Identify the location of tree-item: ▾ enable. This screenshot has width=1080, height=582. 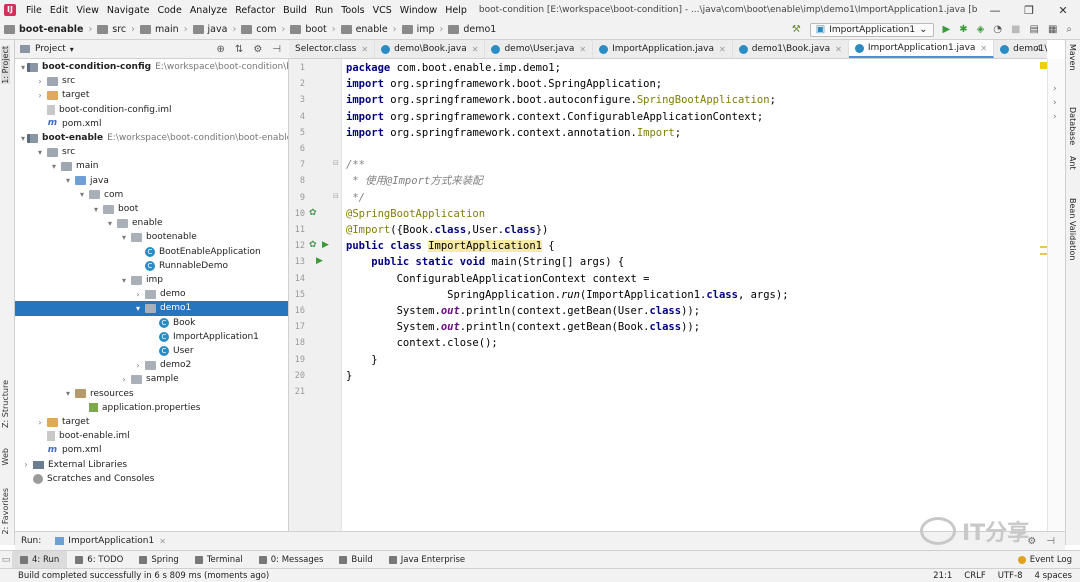
(151, 223).